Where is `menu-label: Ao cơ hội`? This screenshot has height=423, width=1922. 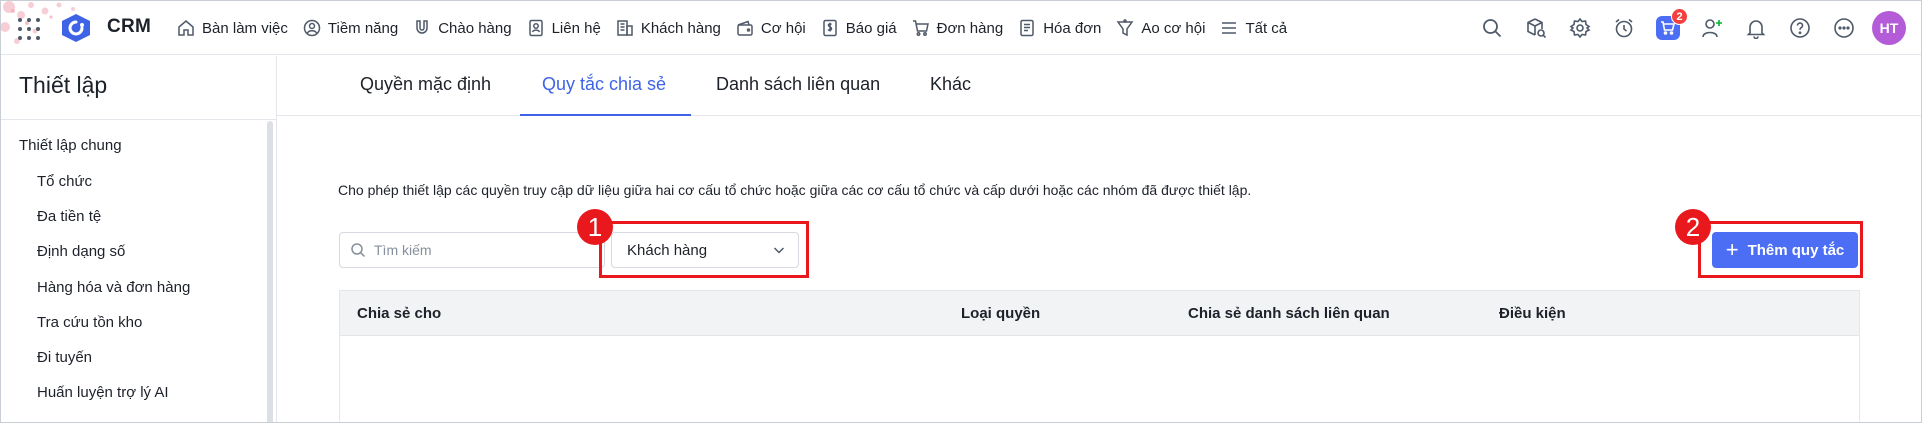
menu-label: Ao cơ hội is located at coordinates (1173, 28).